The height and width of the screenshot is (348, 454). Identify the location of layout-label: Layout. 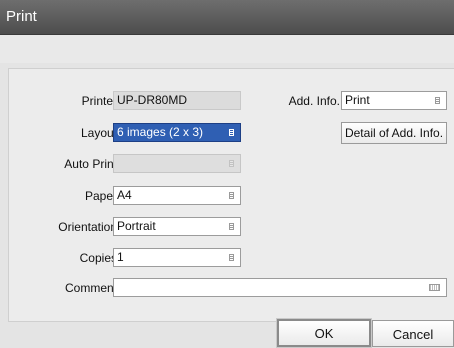
(98, 133).